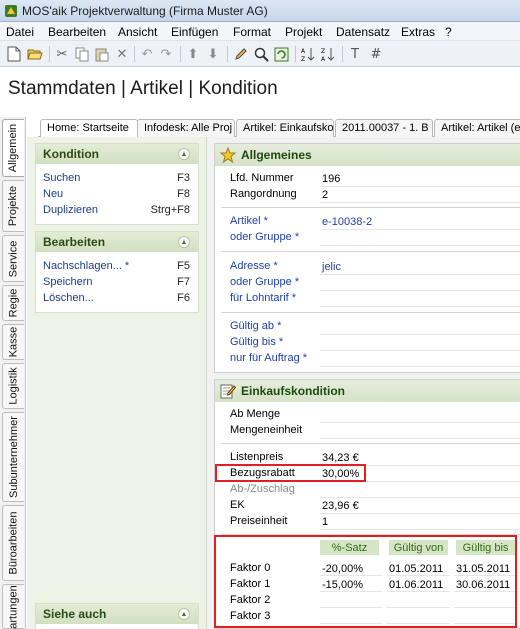  I want to click on vtab-label: Allgemein, so click(13, 148).